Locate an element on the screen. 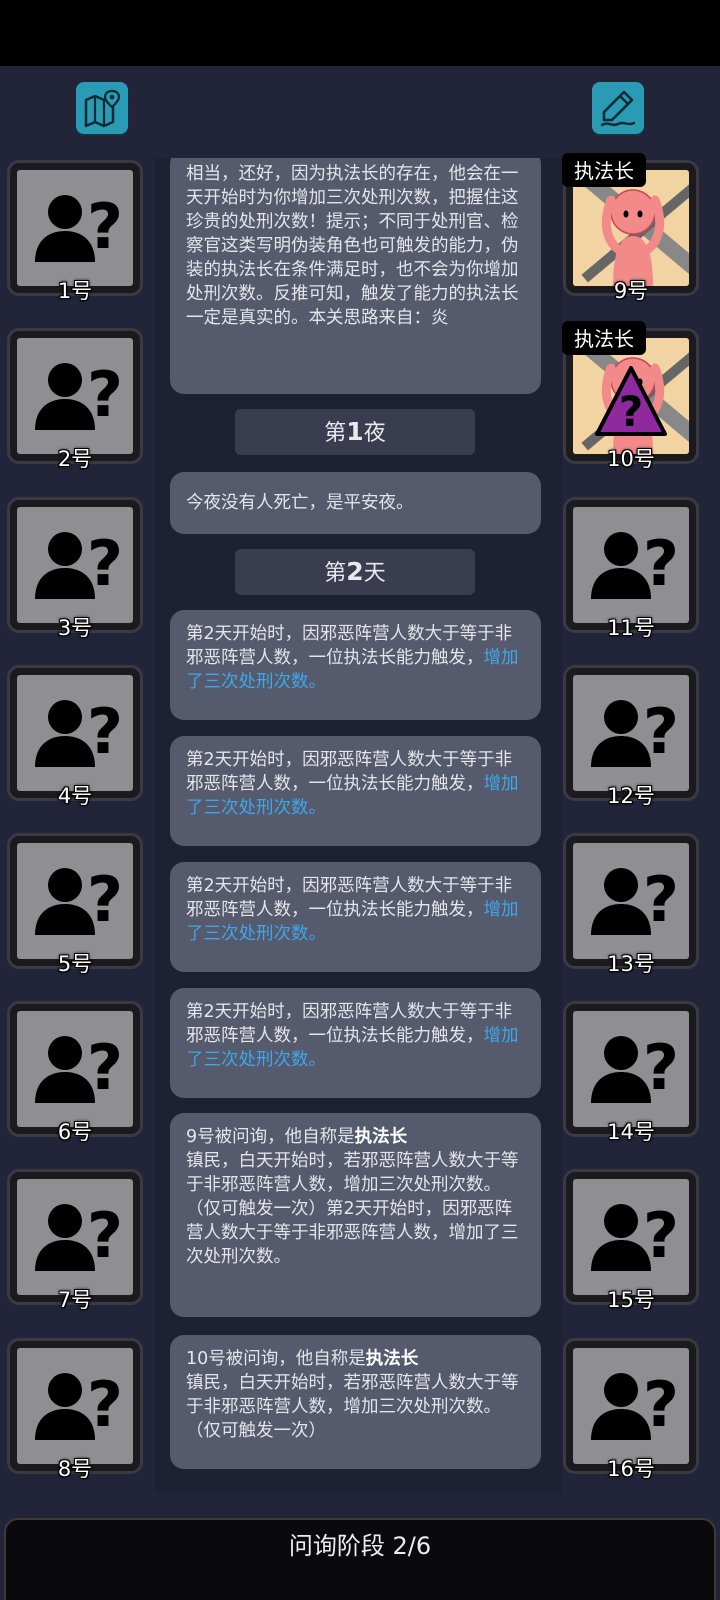 Image resolution: width=720 pixels, height=1600 pixels. player-number: 2号 is located at coordinates (75, 459).